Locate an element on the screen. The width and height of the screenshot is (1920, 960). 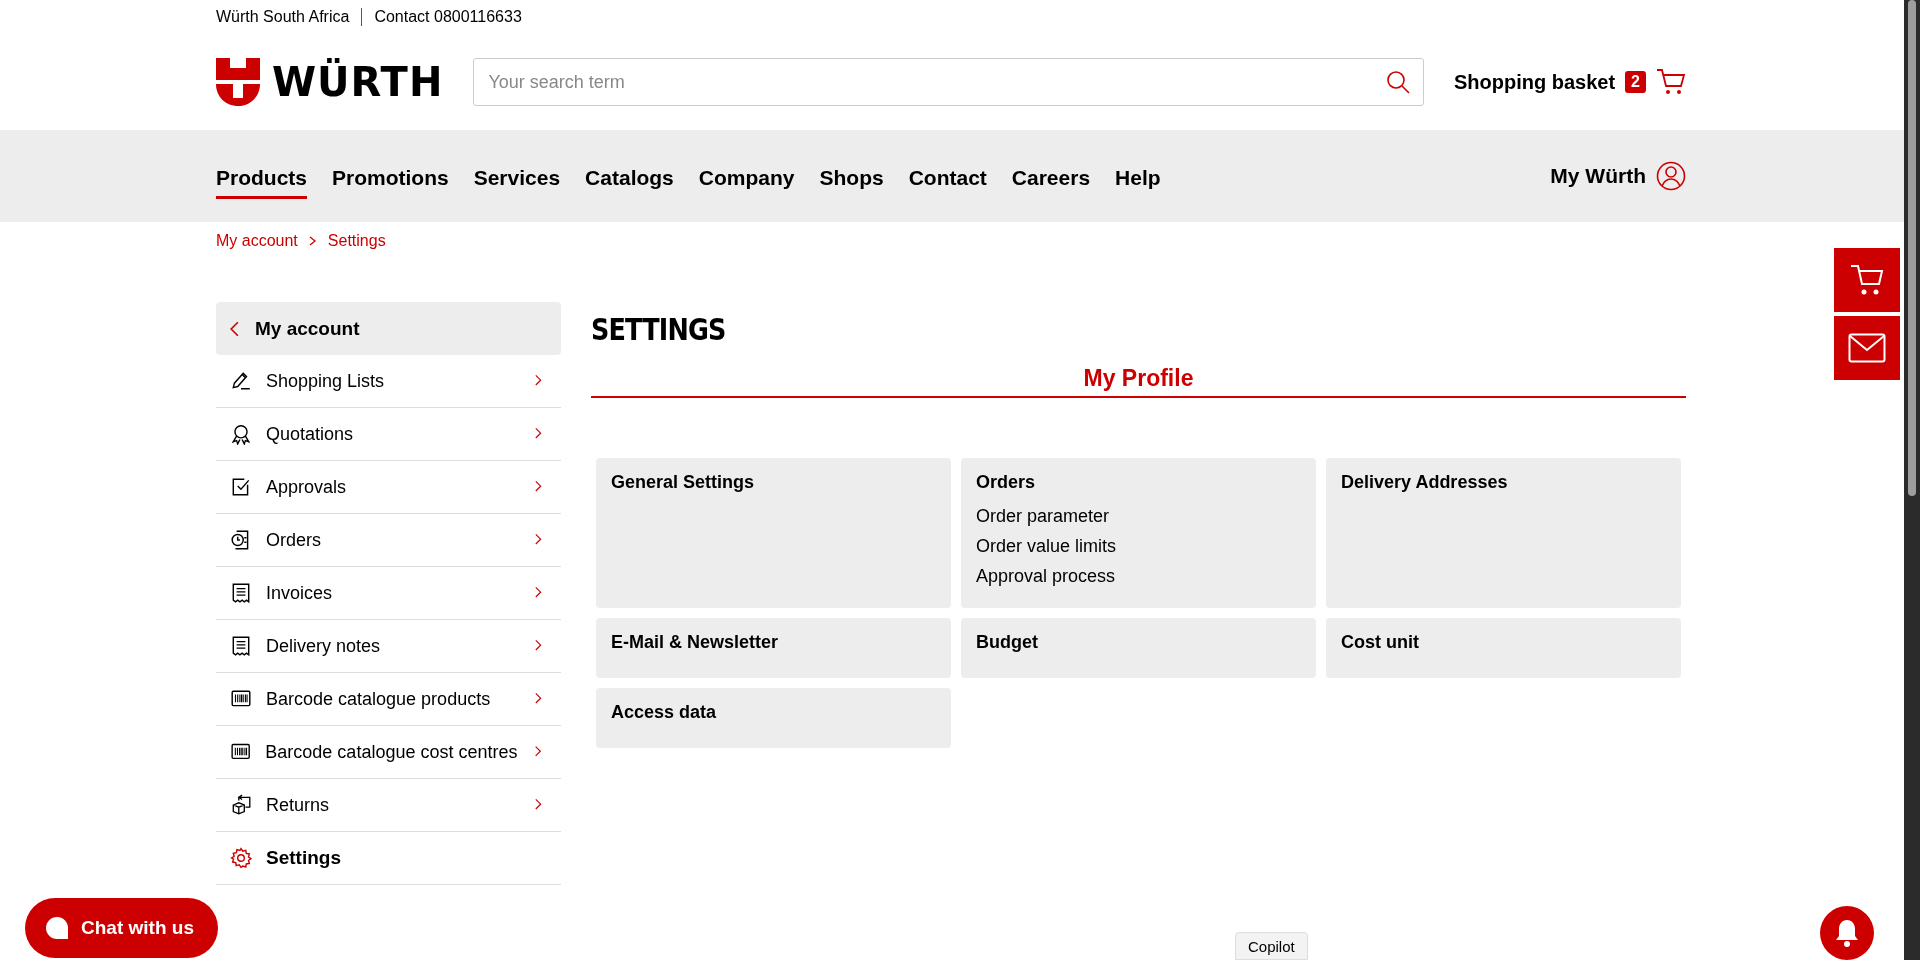
page-title: SETTINGS is located at coordinates (659, 329).